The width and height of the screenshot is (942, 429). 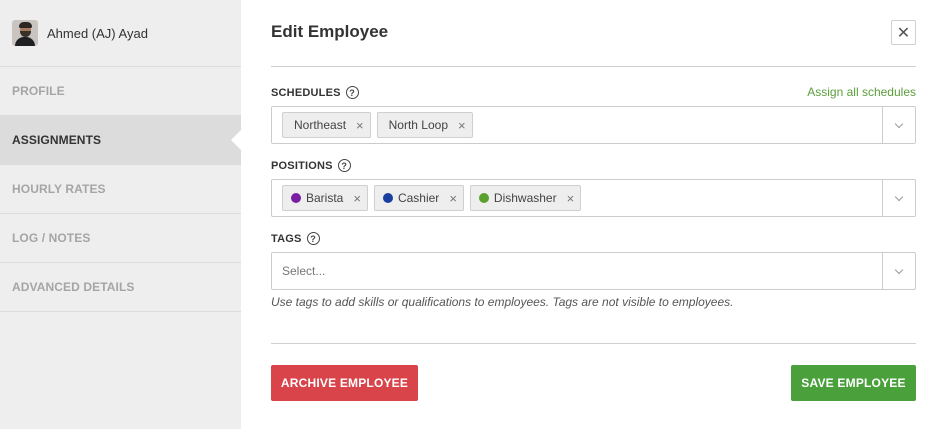 I want to click on schedules-label: SCHEDULES ?, so click(x=315, y=92).